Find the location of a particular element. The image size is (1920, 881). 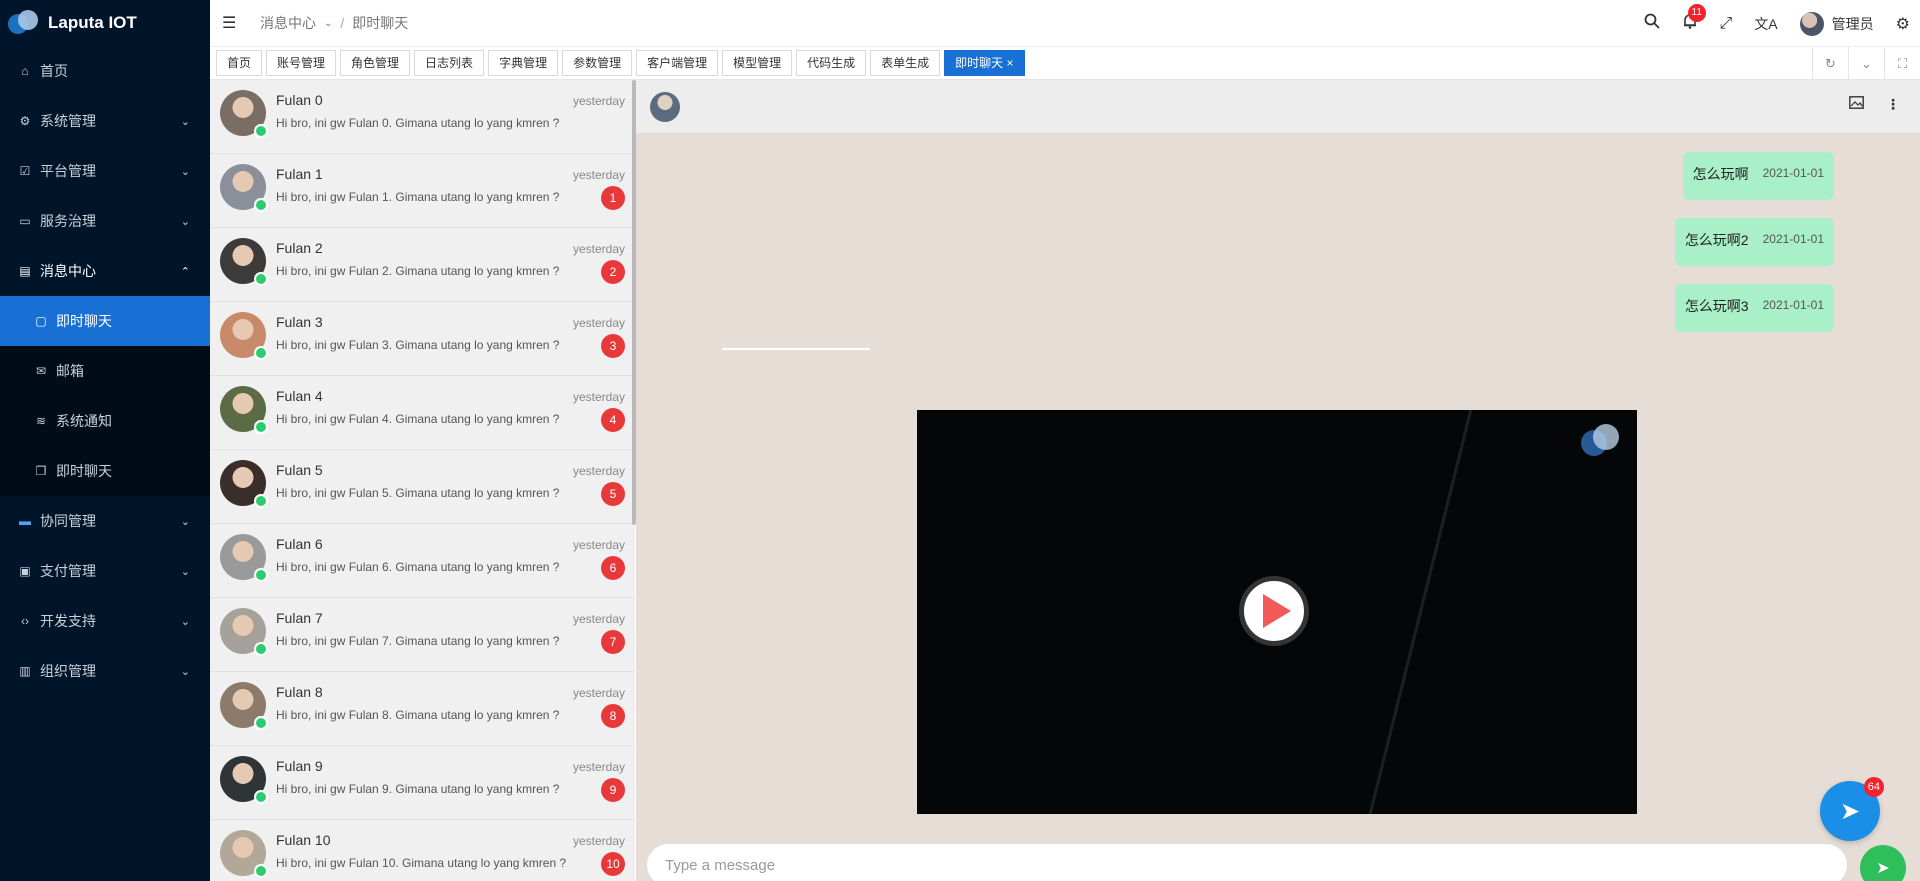

bell-icon: 11 is located at coordinates (1694, 19).